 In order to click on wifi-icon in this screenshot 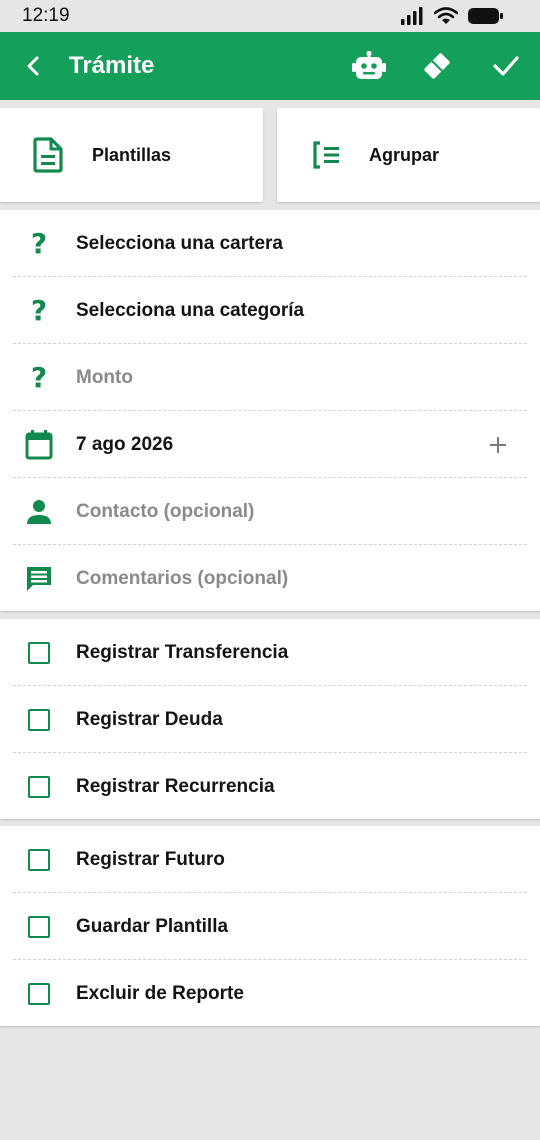, I will do `click(446, 15)`.